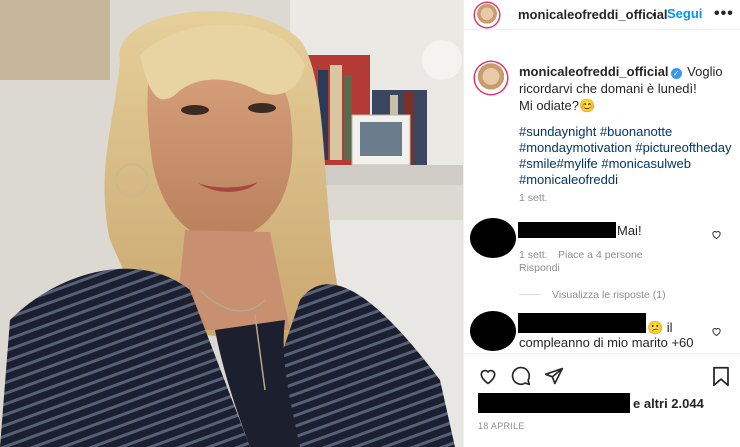  What do you see at coordinates (724, 14) in the screenshot?
I see `more-options-icon: •••` at bounding box center [724, 14].